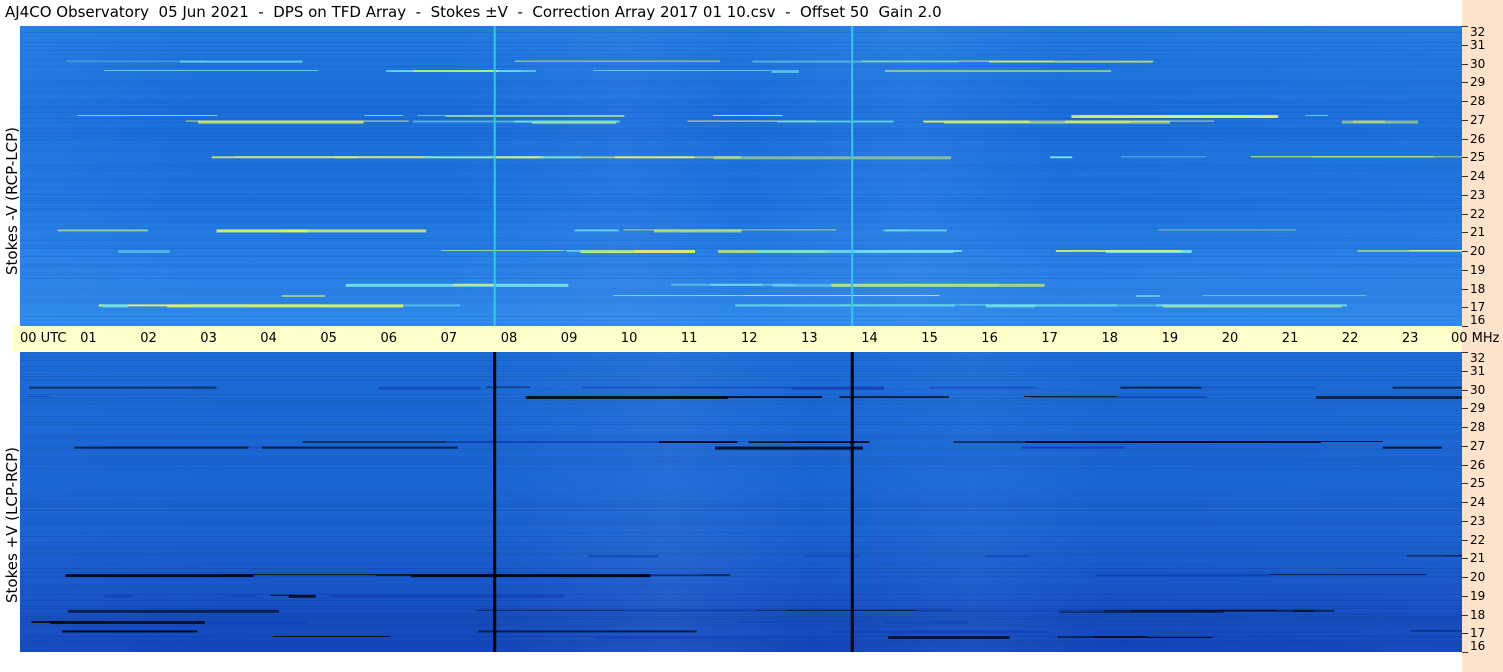  What do you see at coordinates (208, 338) in the screenshot?
I see `x-tick-label: 03` at bounding box center [208, 338].